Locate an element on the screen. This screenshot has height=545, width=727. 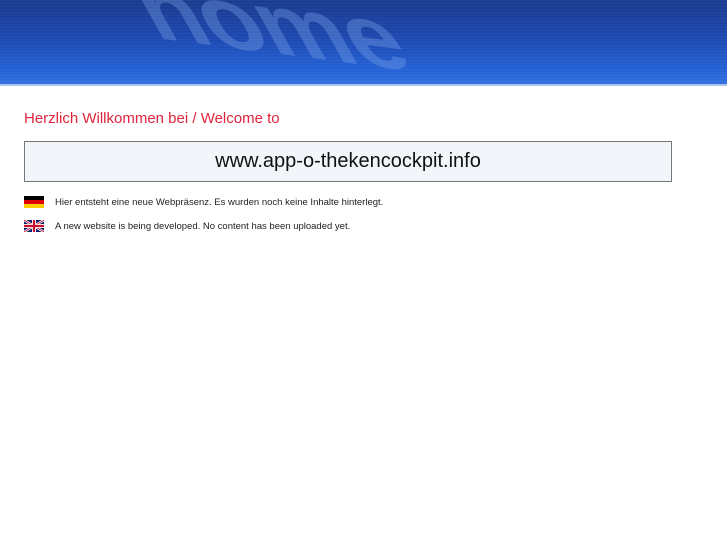
welcome-heading: Herzlich Willkommen bei / Welcome to is located at coordinates (152, 118).